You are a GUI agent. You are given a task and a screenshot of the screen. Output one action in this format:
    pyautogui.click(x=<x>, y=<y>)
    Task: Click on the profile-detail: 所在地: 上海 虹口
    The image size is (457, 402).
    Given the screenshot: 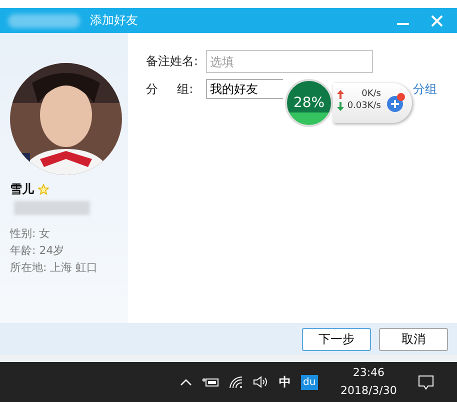 What is the action you would take?
    pyautogui.click(x=54, y=268)
    